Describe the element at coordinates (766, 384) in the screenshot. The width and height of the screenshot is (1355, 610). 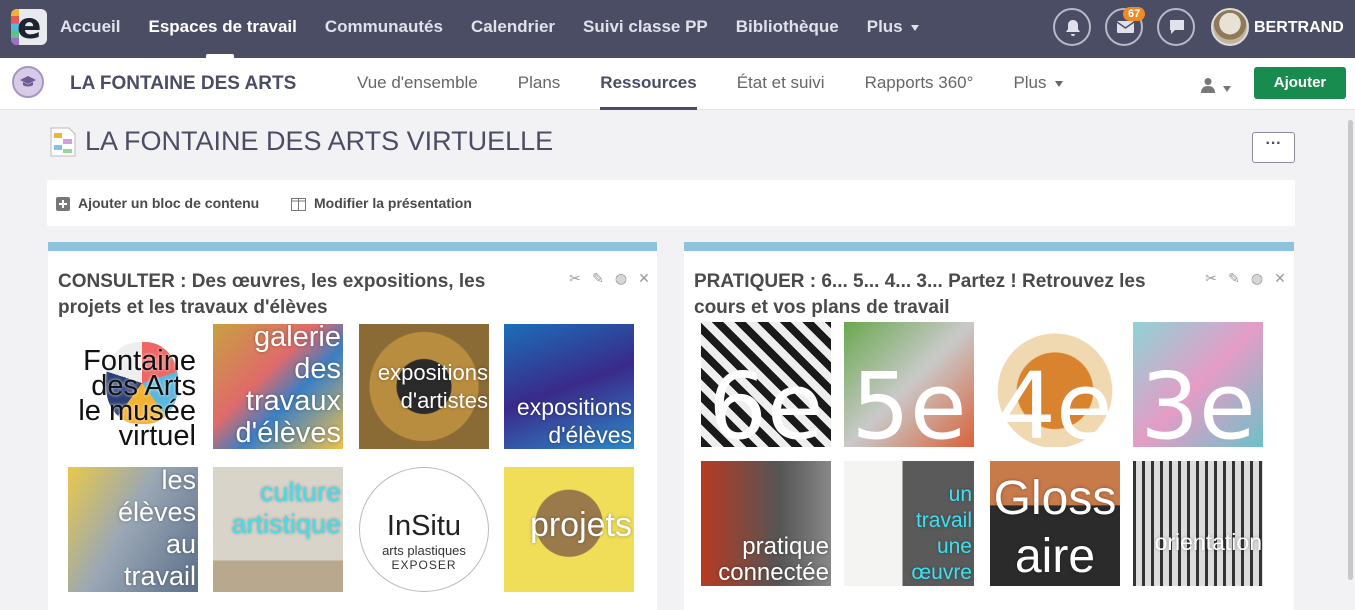
I see `tile-6e: 6e` at that location.